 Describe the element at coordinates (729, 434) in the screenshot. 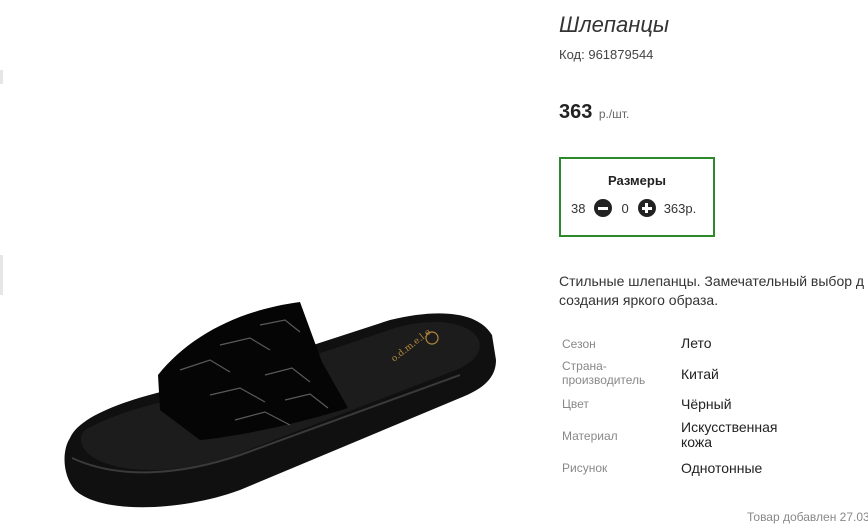

I see `property-value: Искусственная кожа` at that location.